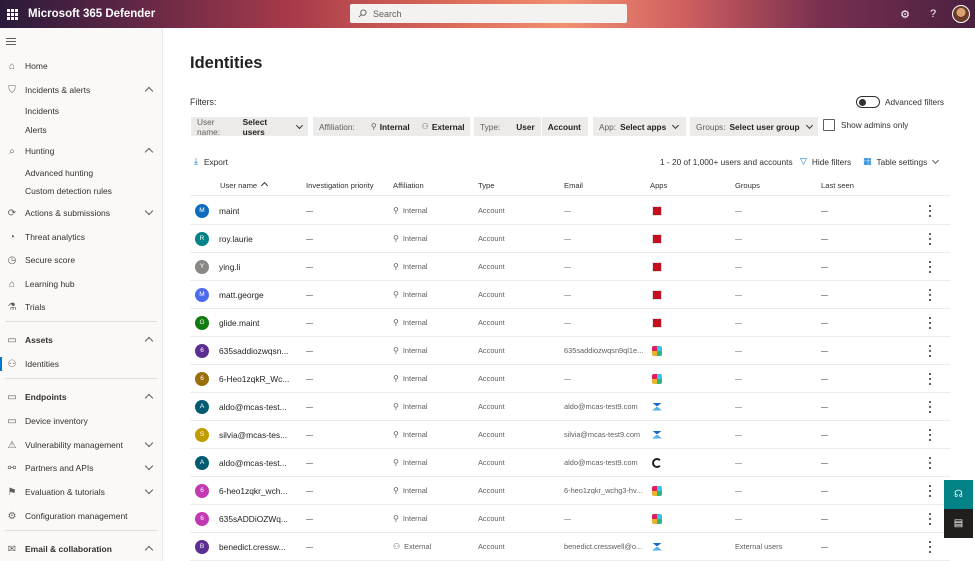 Image resolution: width=975 pixels, height=561 pixels. What do you see at coordinates (81, 364) in the screenshot?
I see `nav-identities: ⚇ Identities` at bounding box center [81, 364].